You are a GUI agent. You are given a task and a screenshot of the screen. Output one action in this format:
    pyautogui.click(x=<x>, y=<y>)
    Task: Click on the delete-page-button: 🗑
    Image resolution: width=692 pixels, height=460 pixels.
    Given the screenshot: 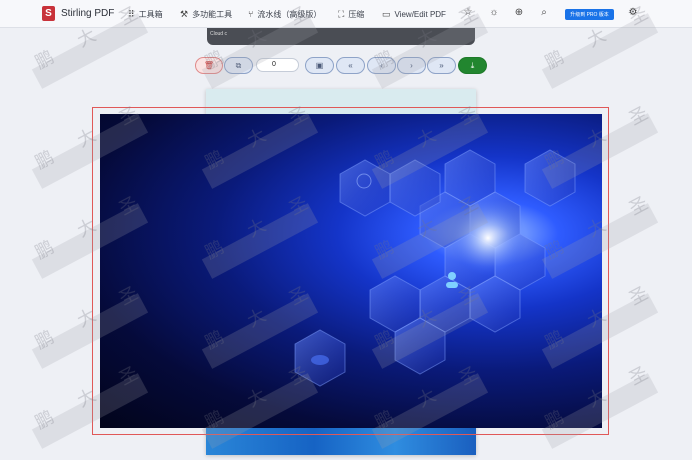 What is the action you would take?
    pyautogui.click(x=209, y=65)
    